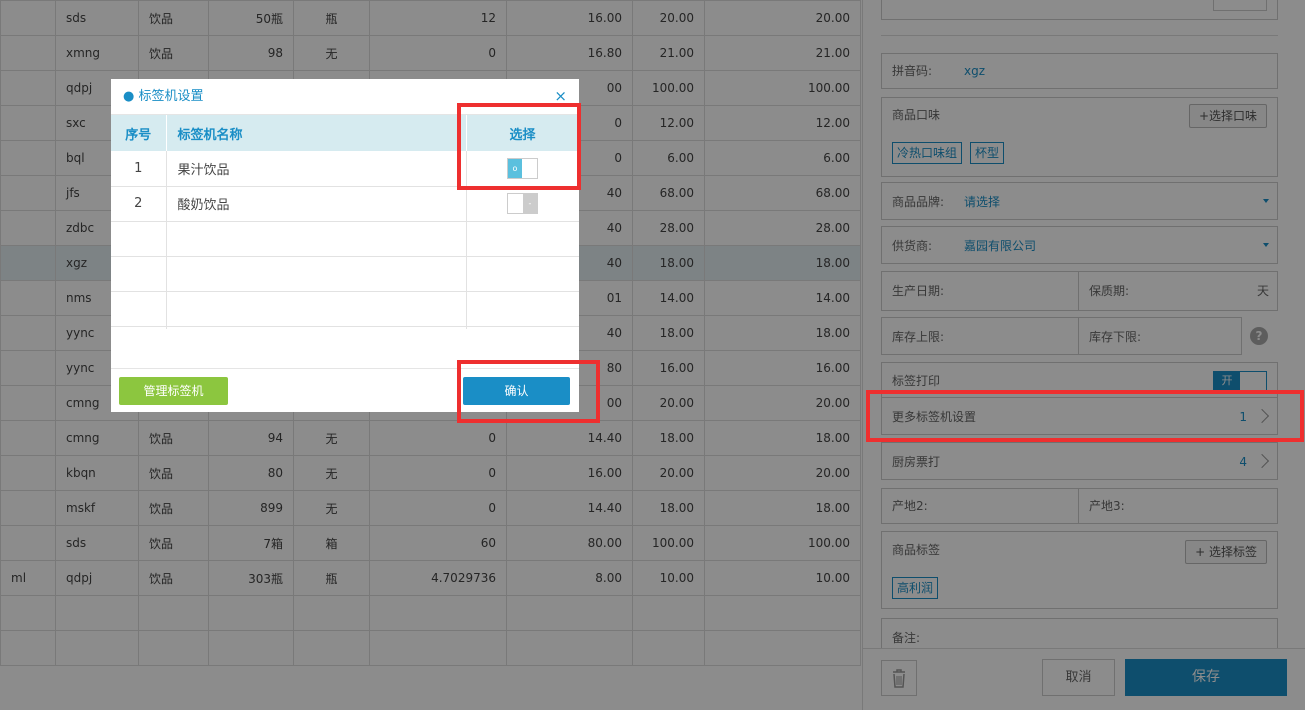 This screenshot has width=1305, height=710. Describe the element at coordinates (139, 204) in the screenshot. I see `row-no: 2` at that location.